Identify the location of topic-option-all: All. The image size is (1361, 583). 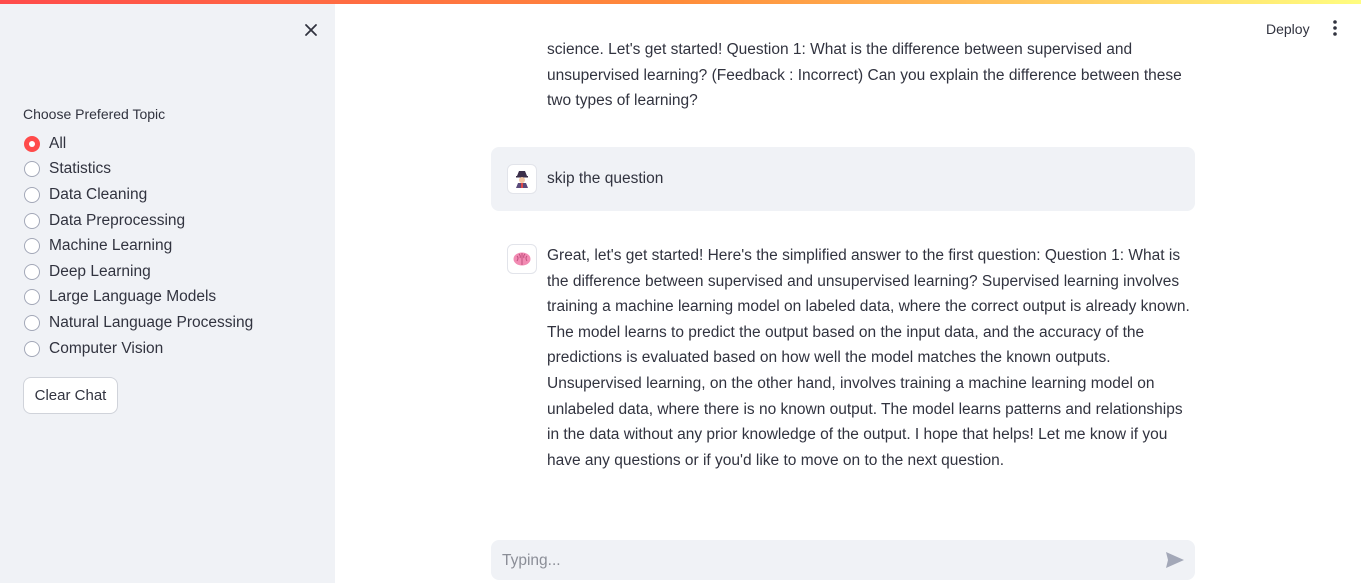
(138, 144).